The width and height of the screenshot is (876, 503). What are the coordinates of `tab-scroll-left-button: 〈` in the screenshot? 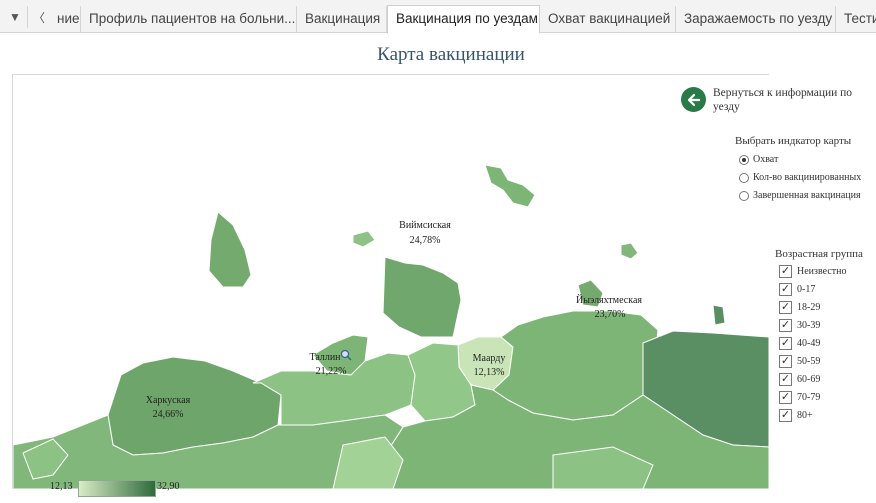 It's located at (39, 17).